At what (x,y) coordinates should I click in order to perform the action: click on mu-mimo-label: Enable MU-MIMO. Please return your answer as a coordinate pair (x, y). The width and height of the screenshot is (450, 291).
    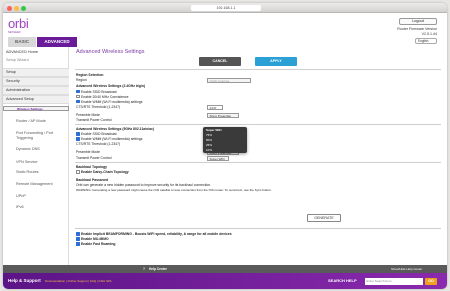
    Looking at the image, I should click on (95, 239).